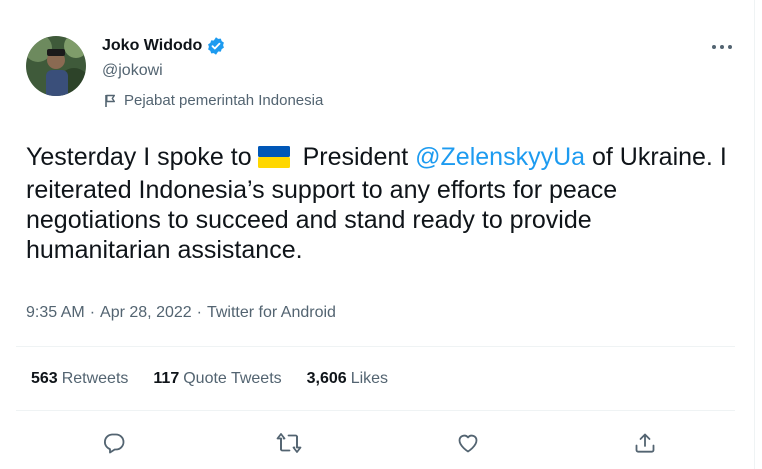 Image resolution: width=762 pixels, height=469 pixels. I want to click on ukraine-flag-icon, so click(273, 160).